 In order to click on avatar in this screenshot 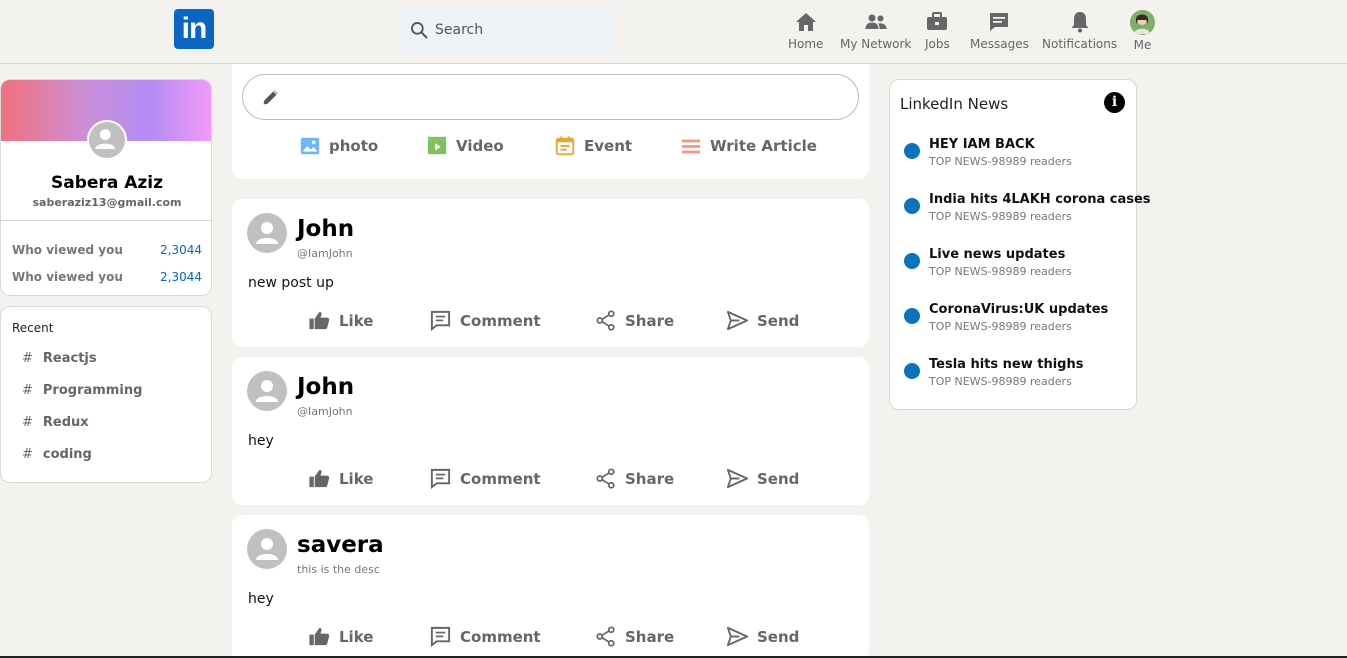, I will do `click(1142, 22)`.